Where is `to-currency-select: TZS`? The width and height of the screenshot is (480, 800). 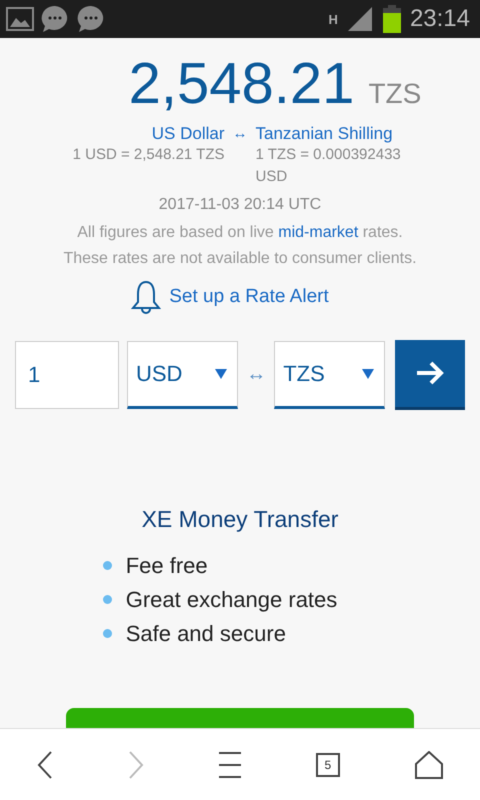
to-currency-select: TZS is located at coordinates (330, 374).